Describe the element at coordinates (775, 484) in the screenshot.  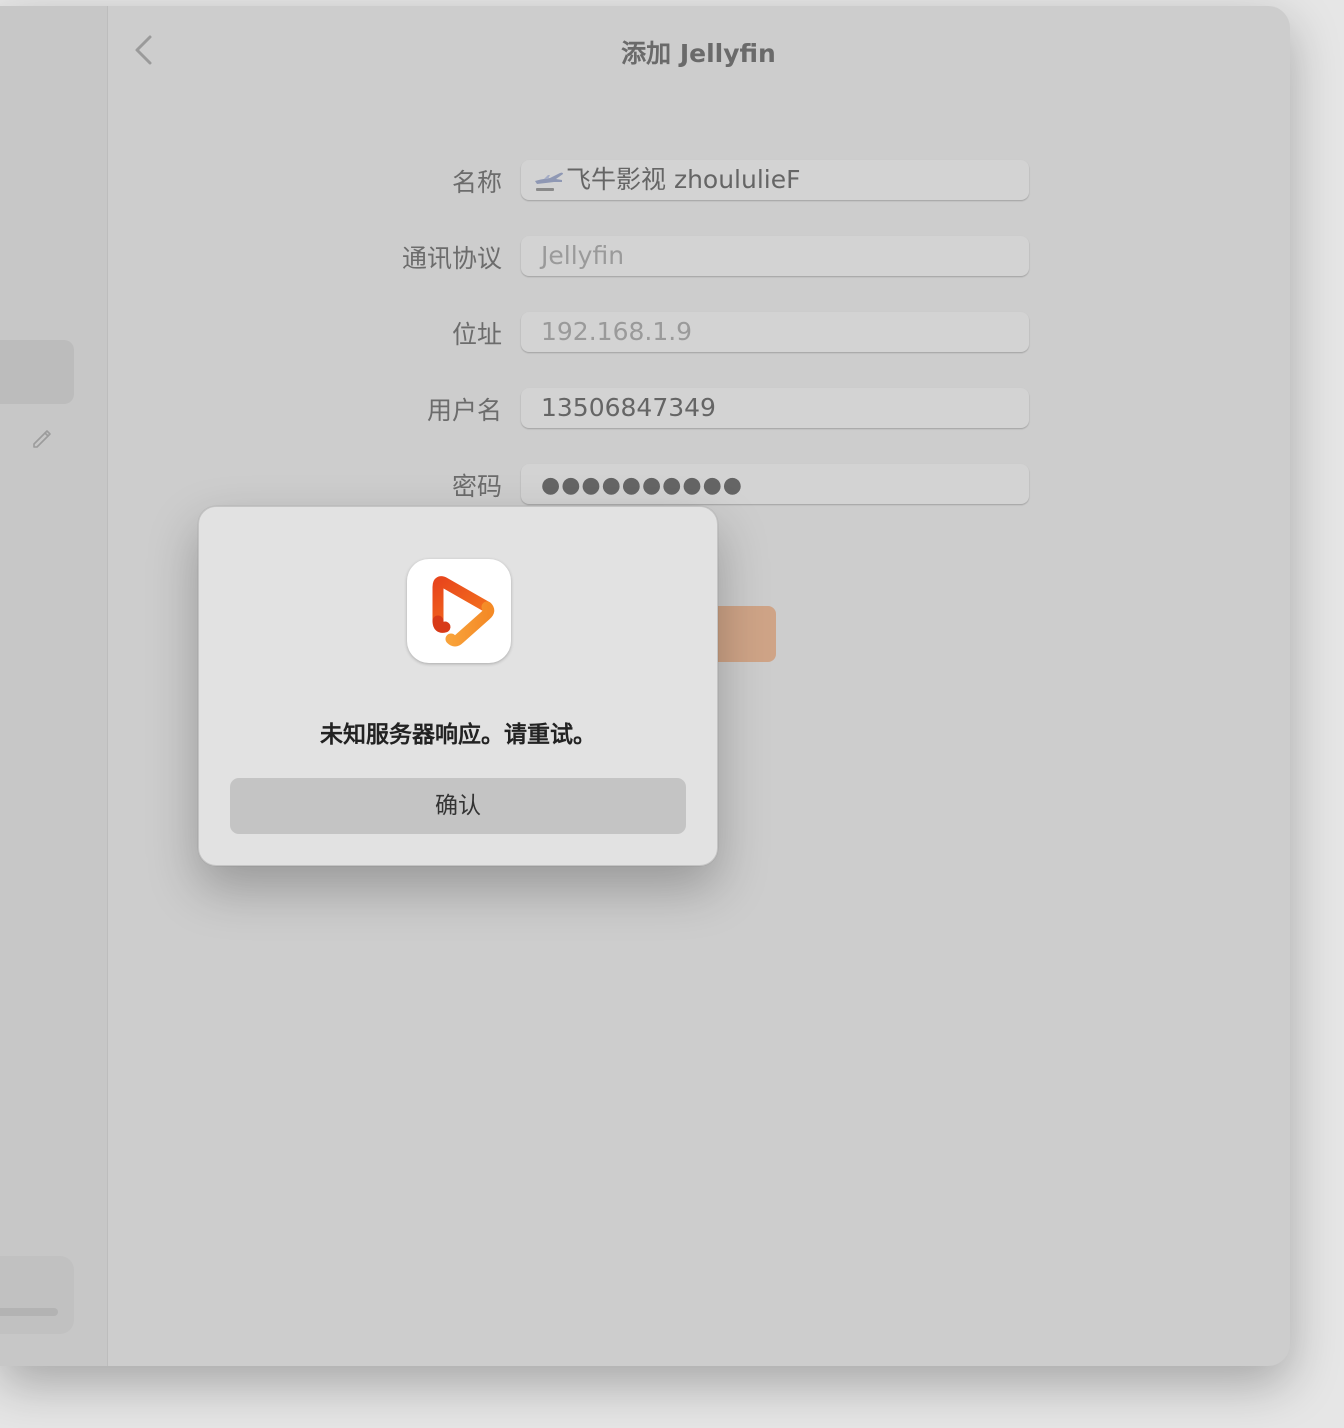
I see `password-field: ●●●●●●●●●●` at that location.